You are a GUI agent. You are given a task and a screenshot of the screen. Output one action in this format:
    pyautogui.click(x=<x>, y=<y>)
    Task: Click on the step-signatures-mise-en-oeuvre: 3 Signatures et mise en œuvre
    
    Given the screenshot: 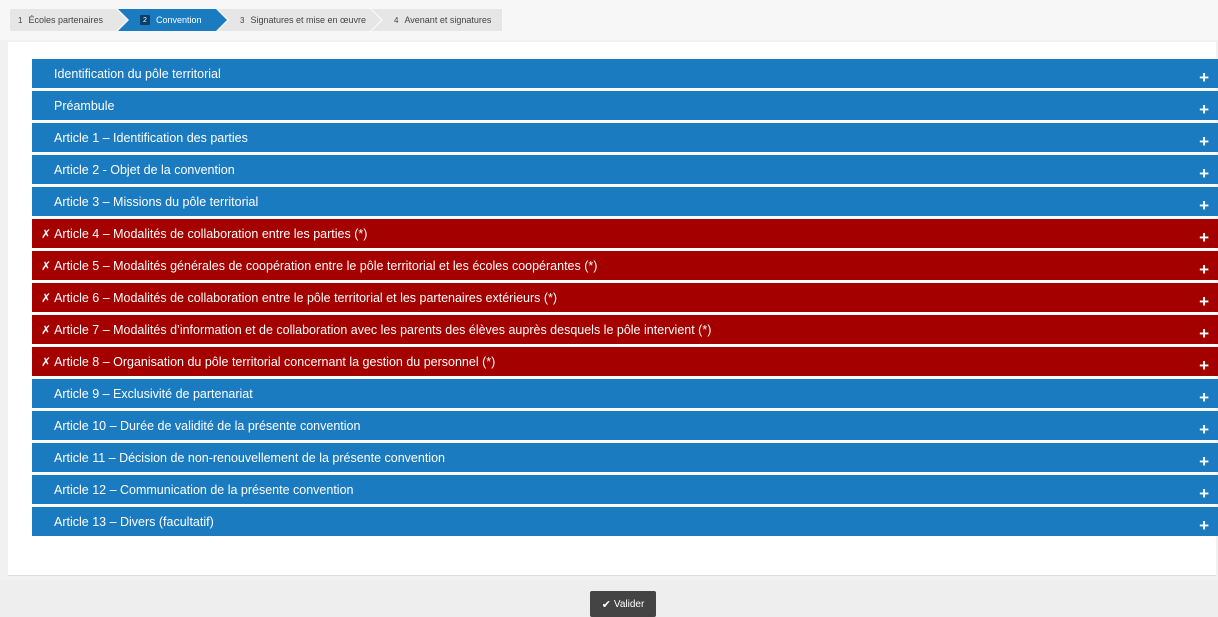 What is the action you would take?
    pyautogui.click(x=299, y=20)
    